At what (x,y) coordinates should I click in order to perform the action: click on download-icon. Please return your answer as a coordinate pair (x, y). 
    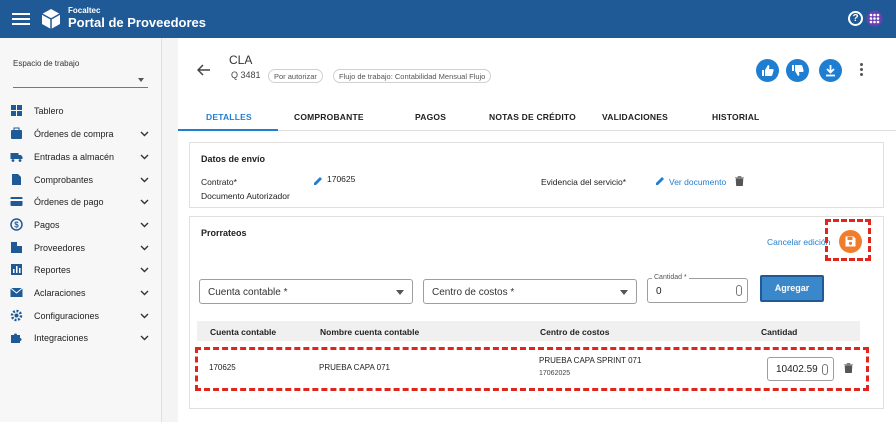
    Looking at the image, I should click on (830, 71).